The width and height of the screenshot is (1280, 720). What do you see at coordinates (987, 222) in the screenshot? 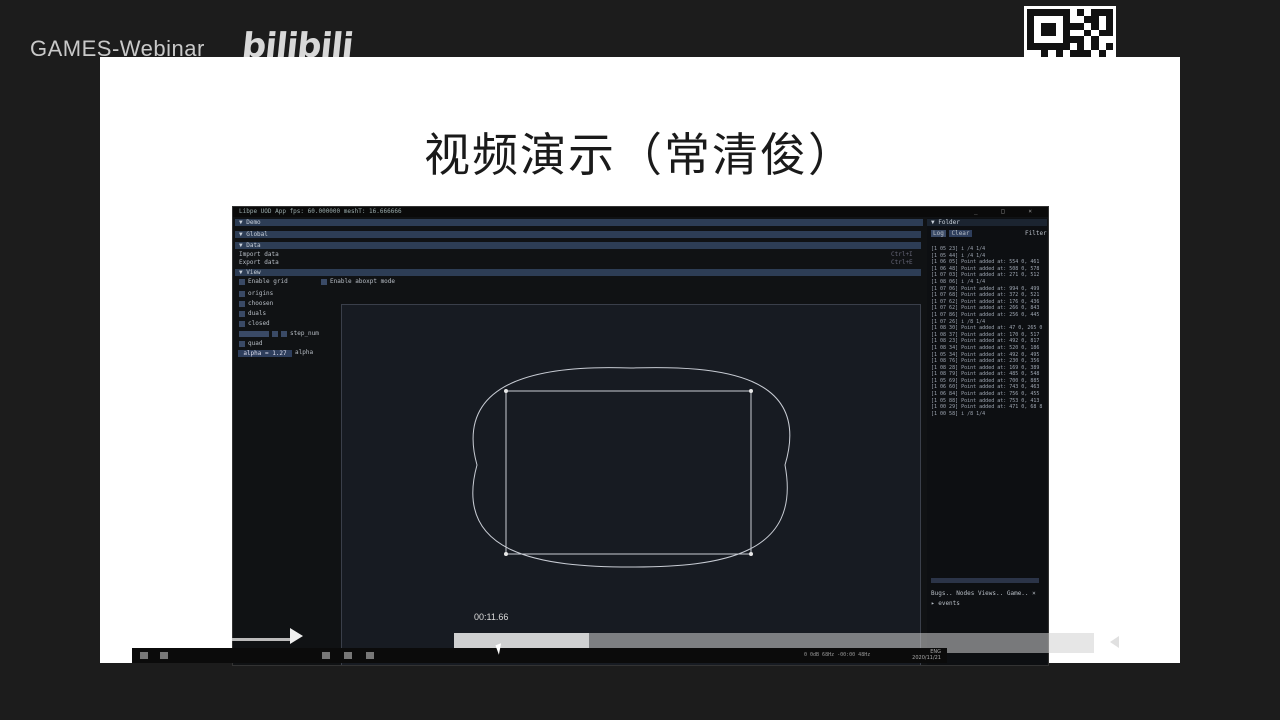
I see `folder-header: ▼ Folder` at bounding box center [987, 222].